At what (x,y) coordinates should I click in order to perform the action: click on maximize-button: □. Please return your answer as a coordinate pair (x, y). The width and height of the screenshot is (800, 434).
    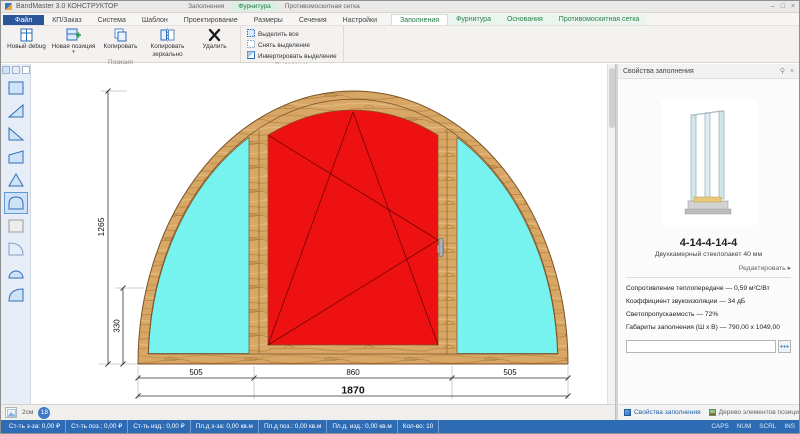
    Looking at the image, I should click on (783, 7).